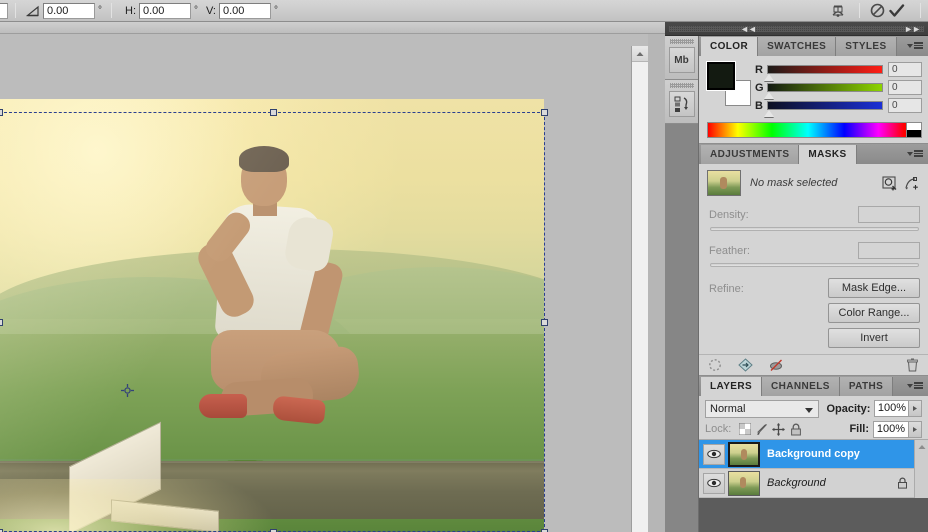 The image size is (928, 532). I want to click on invert-button: Invert, so click(874, 338).